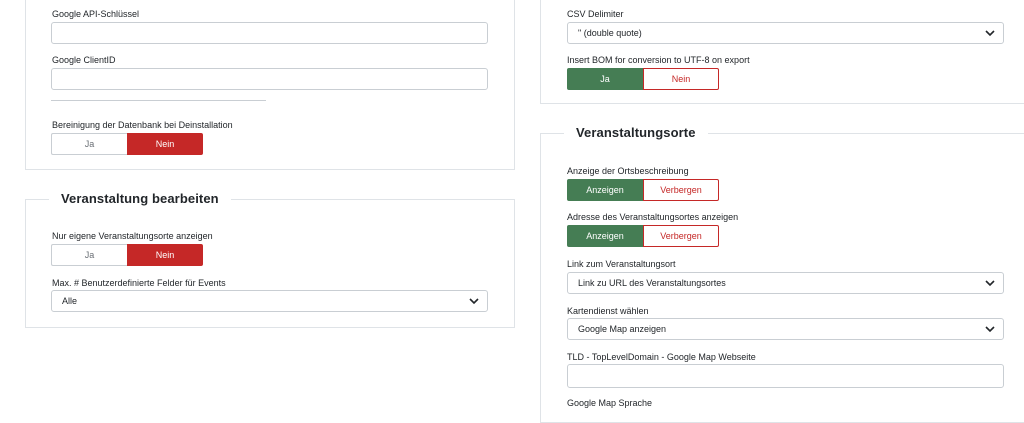 The width and height of the screenshot is (1024, 423). What do you see at coordinates (70, 301) in the screenshot?
I see `max-custom-fields-value: Alle` at bounding box center [70, 301].